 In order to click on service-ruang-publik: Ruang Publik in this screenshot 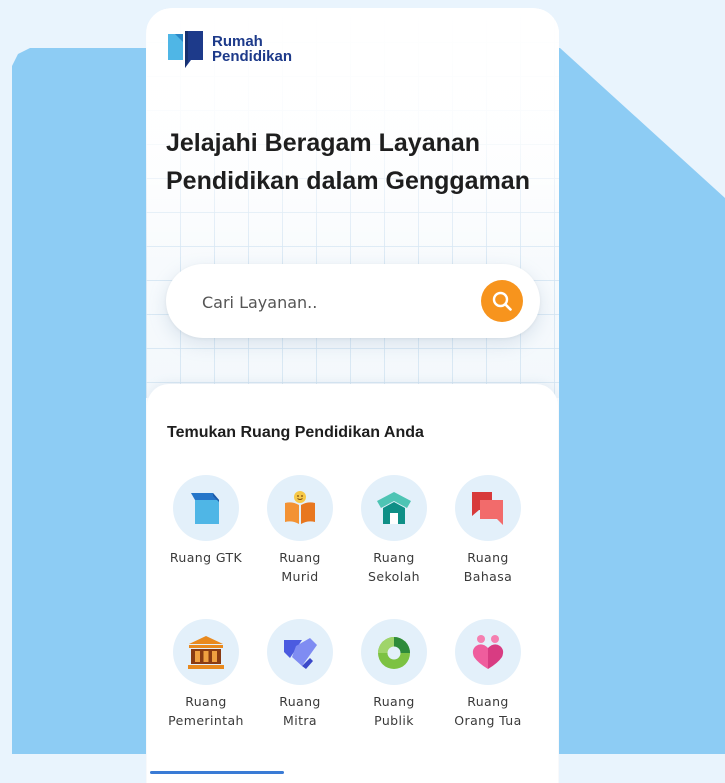, I will do `click(394, 674)`.